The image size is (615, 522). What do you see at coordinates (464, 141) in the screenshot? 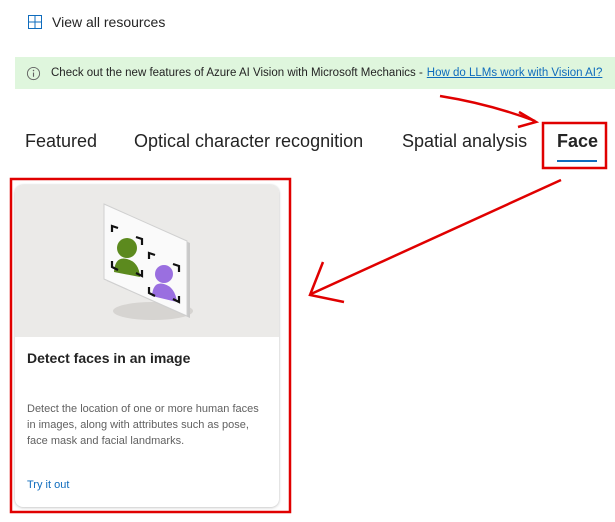
I see `tab-spatial-analysis: Spatial analysis` at bounding box center [464, 141].